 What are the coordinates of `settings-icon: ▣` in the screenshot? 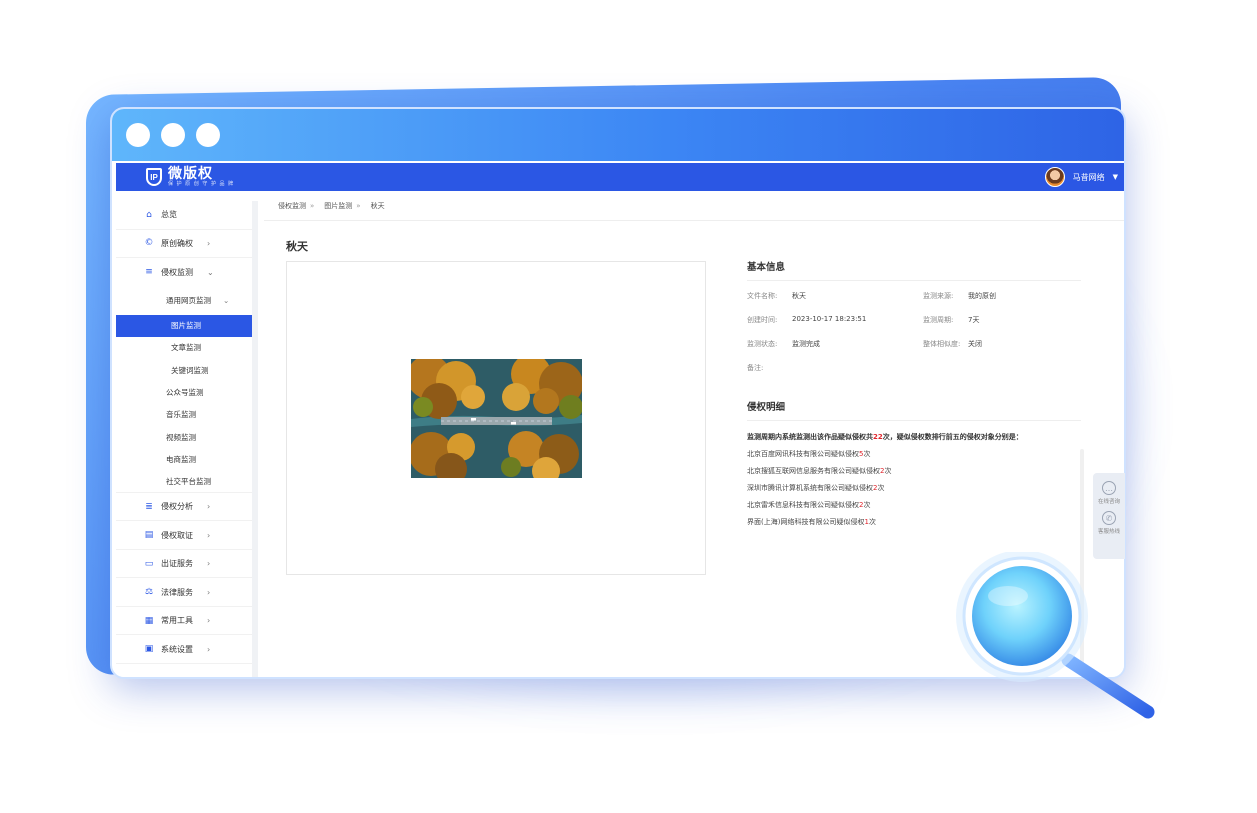 It's located at (149, 649).